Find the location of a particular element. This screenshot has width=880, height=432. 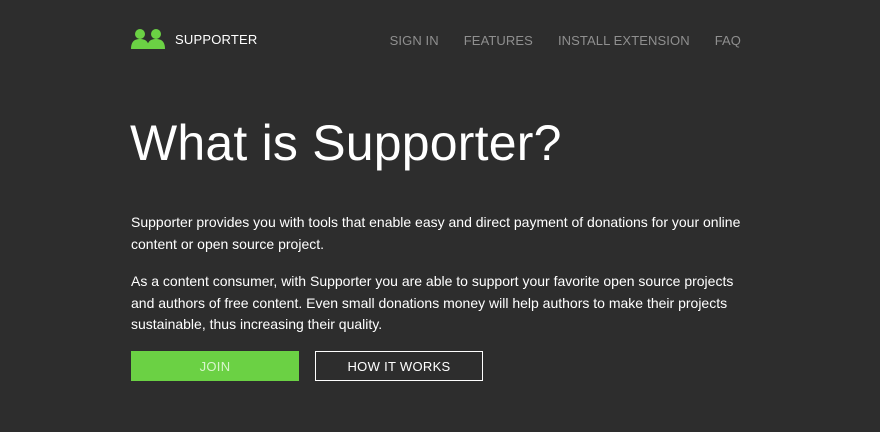

nav-links: SIGN IN FEATURES INSTALL EXTENSION FAQ is located at coordinates (565, 40).